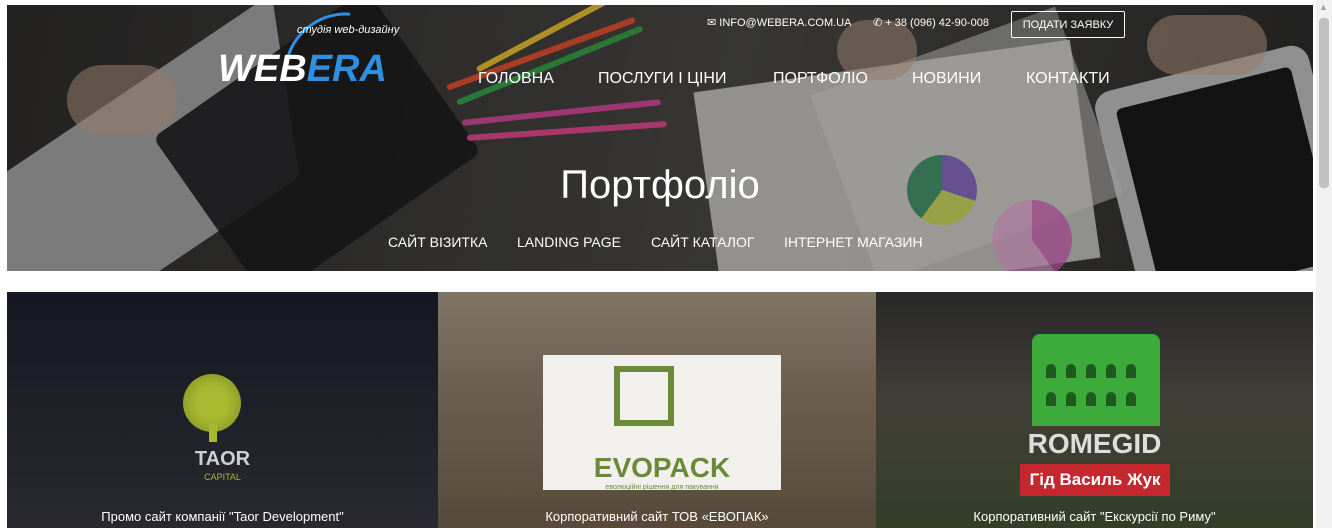  Describe the element at coordinates (662, 79) in the screenshot. I see `nav-item-services: ПОСЛУГИ І ЦІНИ` at that location.